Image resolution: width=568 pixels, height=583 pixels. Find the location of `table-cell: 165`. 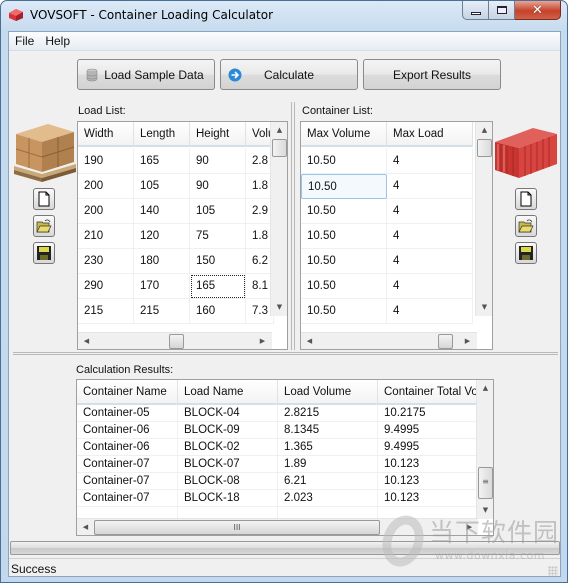

table-cell: 165 is located at coordinates (218, 286).